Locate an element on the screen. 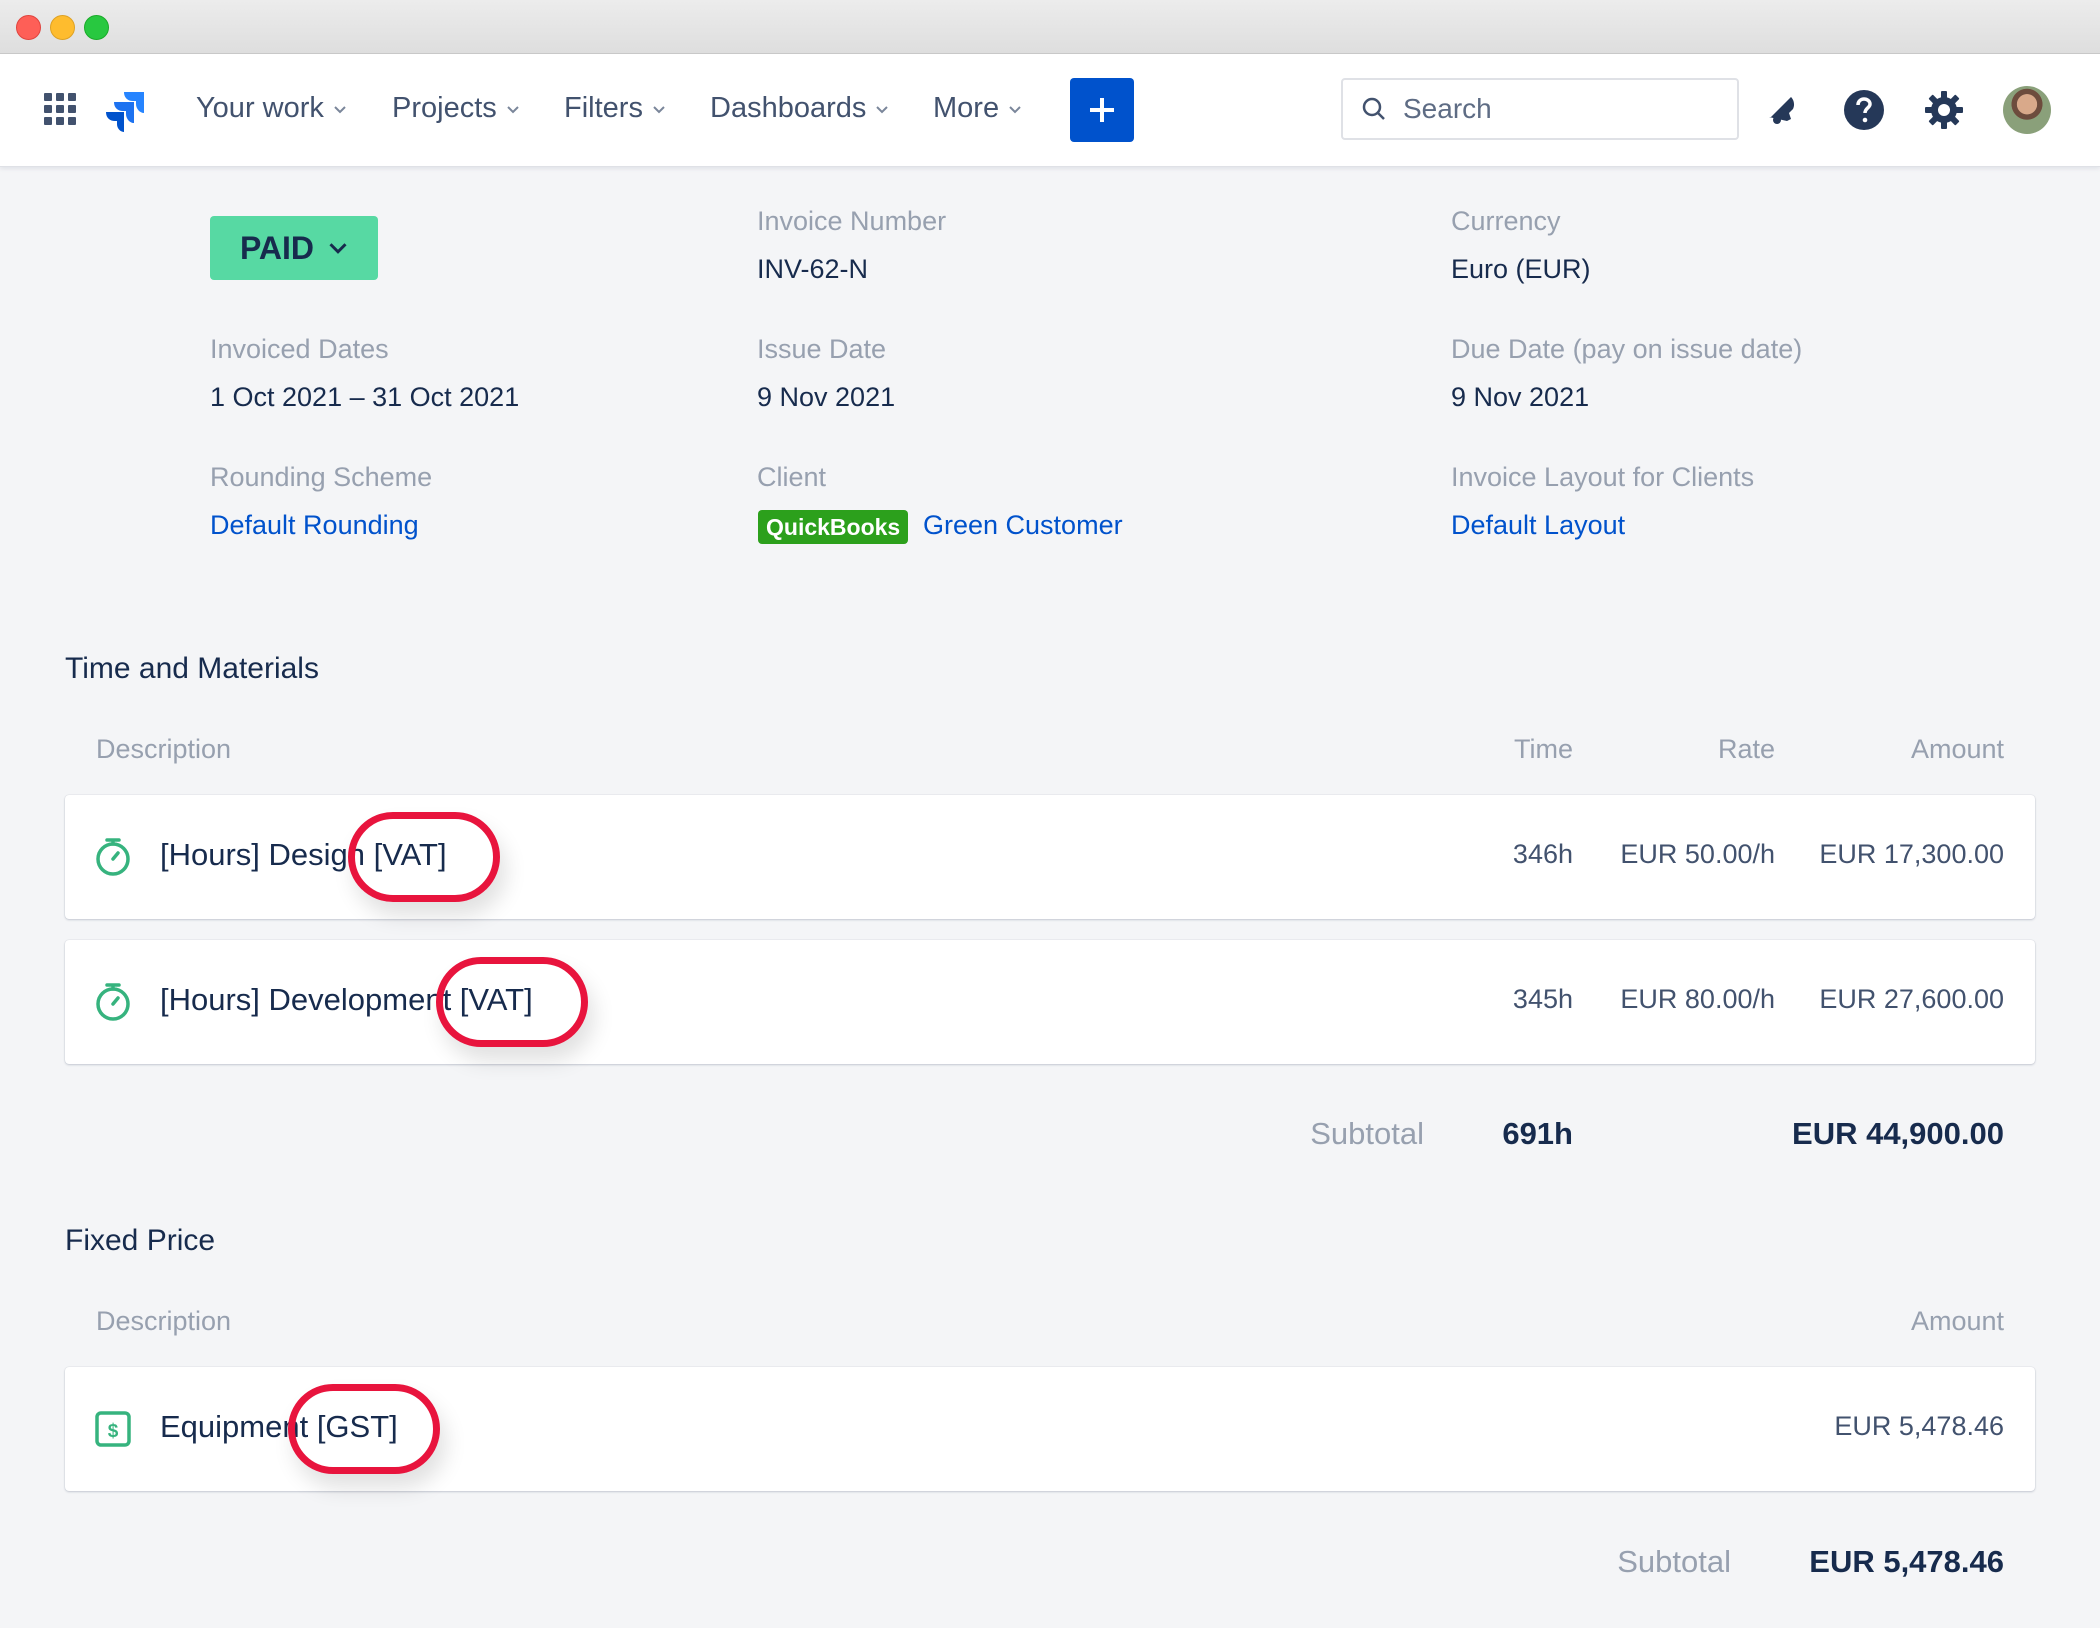 The height and width of the screenshot is (1628, 2100). create-button is located at coordinates (1102, 110).